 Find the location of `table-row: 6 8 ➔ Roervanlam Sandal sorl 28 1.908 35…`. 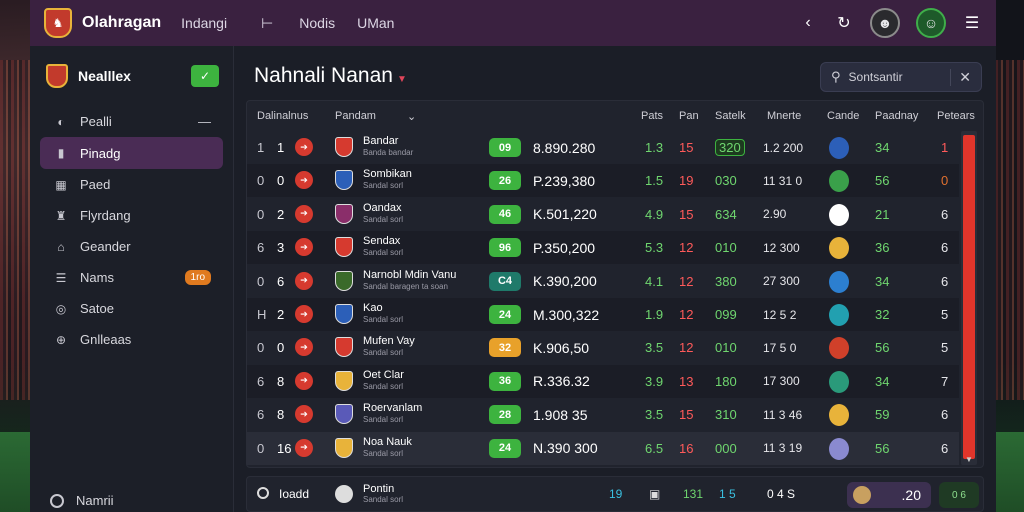

table-row: 6 8 ➔ Roervanlam Sandal sorl 28 1.908 35… is located at coordinates (603, 414).